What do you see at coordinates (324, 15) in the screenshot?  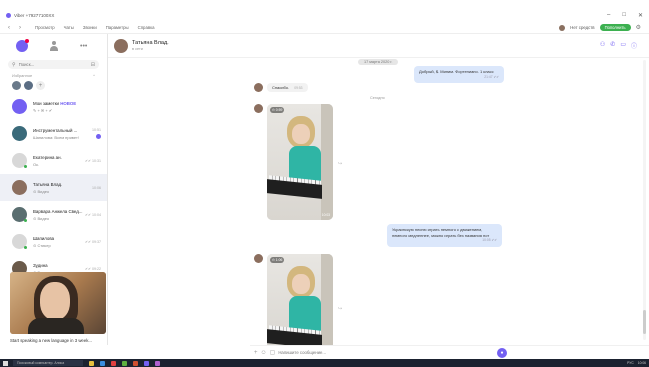 I see `title-bar: Viber +79277100XX – □ ✕` at bounding box center [324, 15].